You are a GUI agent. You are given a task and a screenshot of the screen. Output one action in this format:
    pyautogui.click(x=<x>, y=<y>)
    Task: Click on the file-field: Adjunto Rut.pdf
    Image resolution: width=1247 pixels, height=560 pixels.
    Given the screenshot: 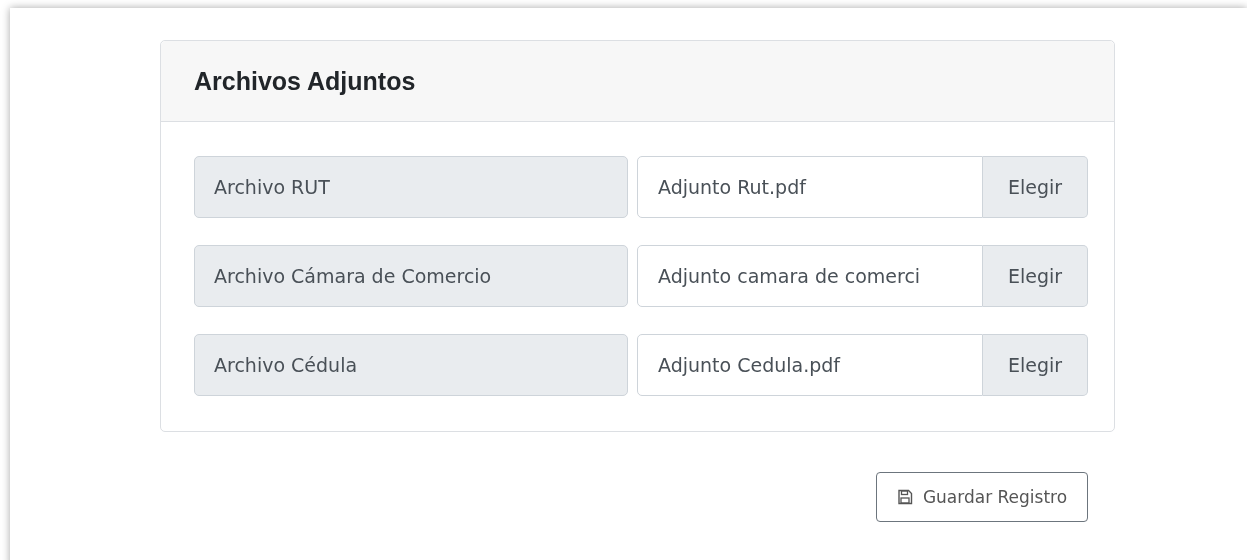 What is the action you would take?
    pyautogui.click(x=810, y=187)
    